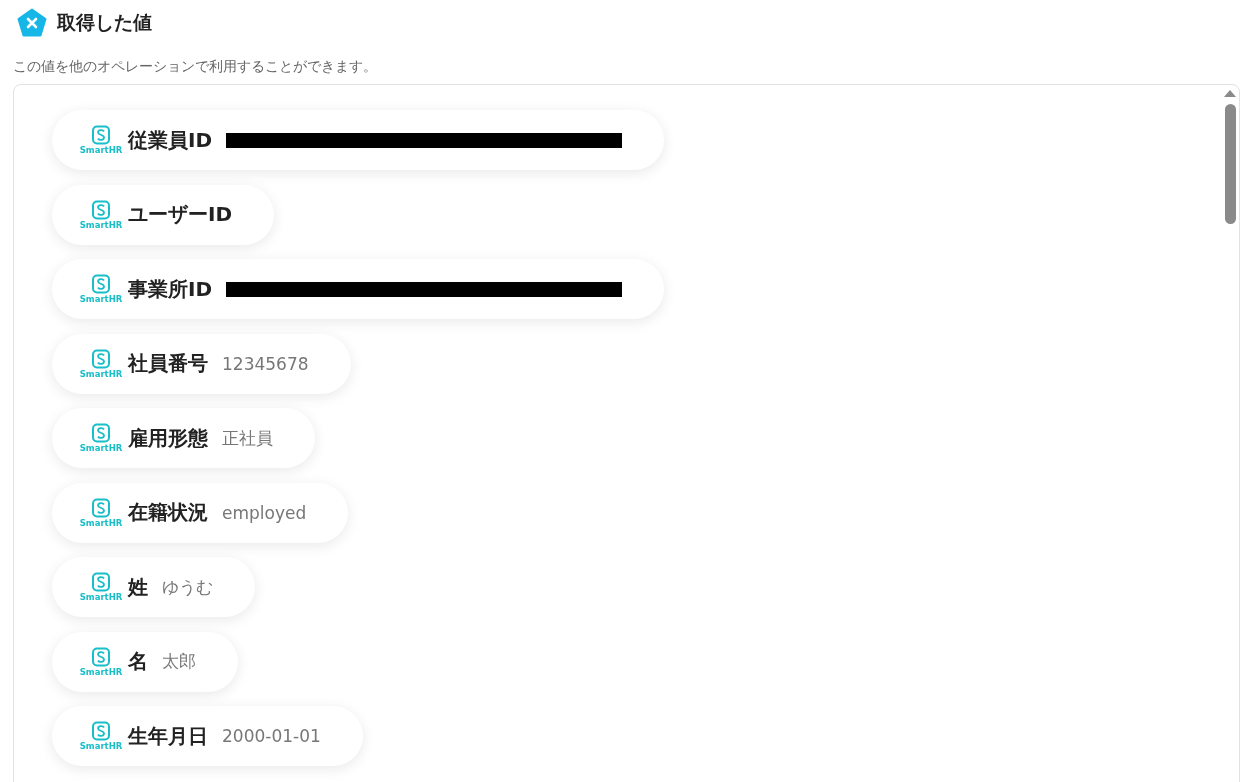  Describe the element at coordinates (1230, 164) in the screenshot. I see `scrollbar-thumb` at that location.